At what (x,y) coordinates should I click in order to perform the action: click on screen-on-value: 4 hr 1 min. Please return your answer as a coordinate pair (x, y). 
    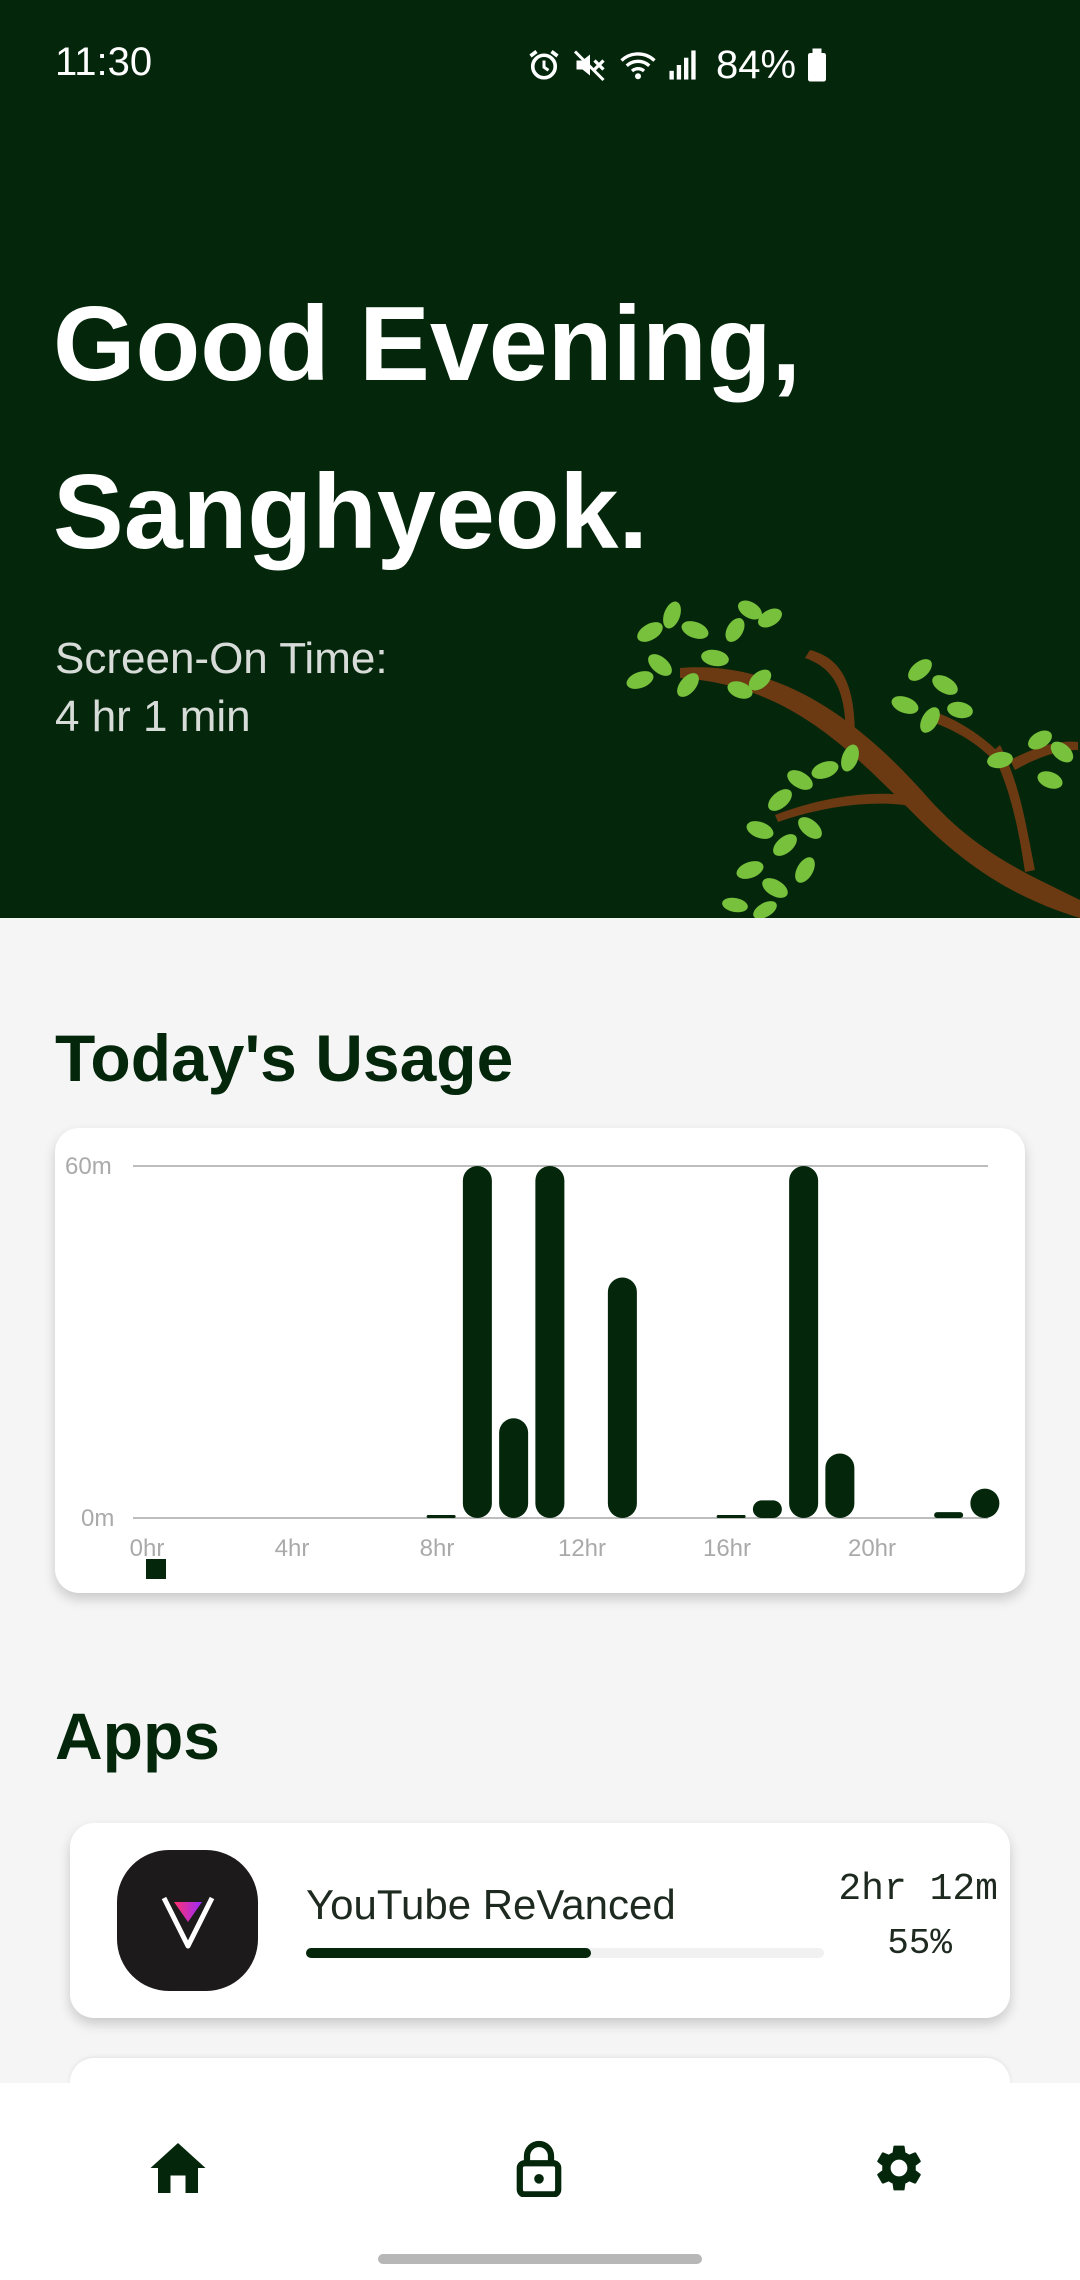
    Looking at the image, I should click on (153, 716).